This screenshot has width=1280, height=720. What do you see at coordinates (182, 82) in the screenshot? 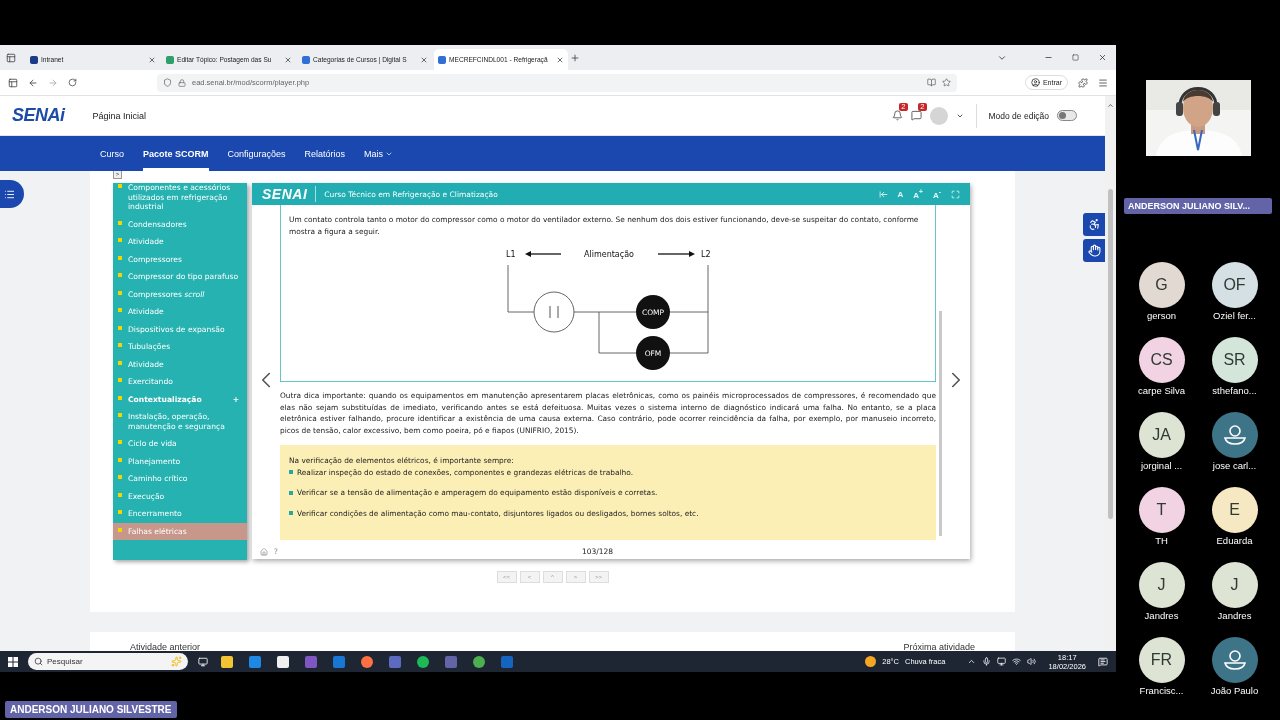
I see `lock-icon` at bounding box center [182, 82].